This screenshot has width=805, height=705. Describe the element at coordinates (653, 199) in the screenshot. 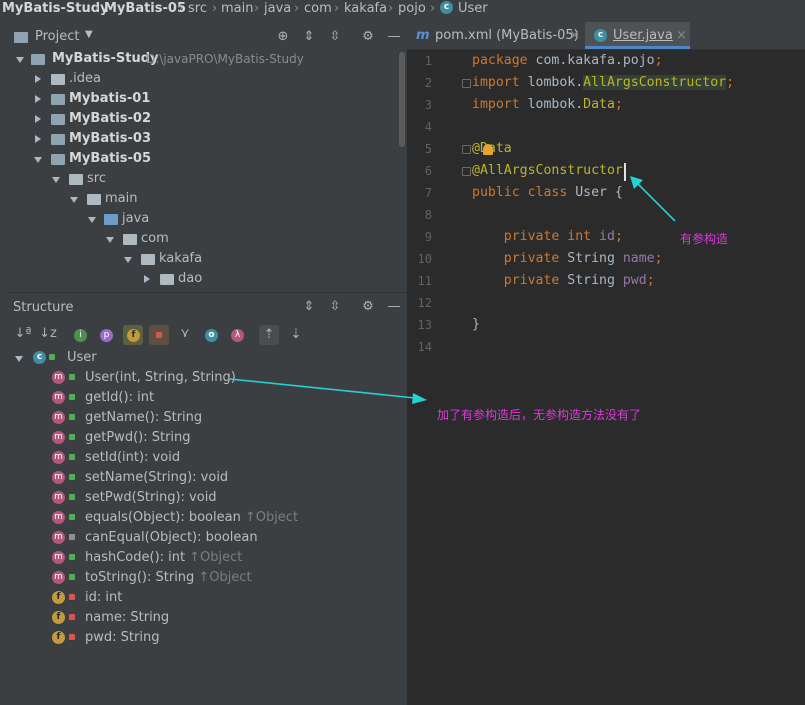

I see `arrow-to-constructor-annotation` at that location.